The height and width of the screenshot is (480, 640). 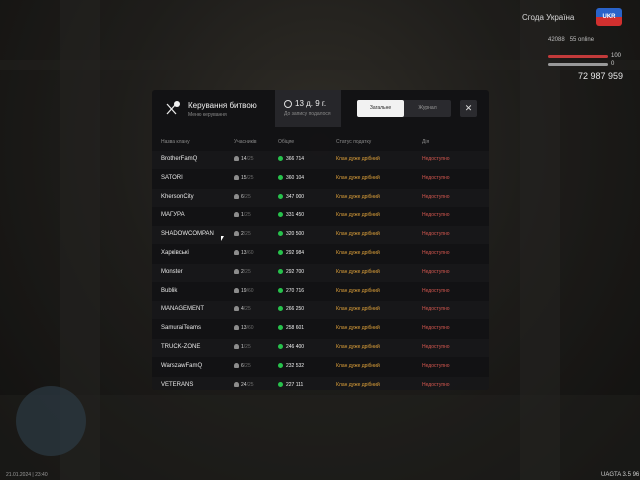 I want to click on member-total: /60, so click(x=250, y=290).